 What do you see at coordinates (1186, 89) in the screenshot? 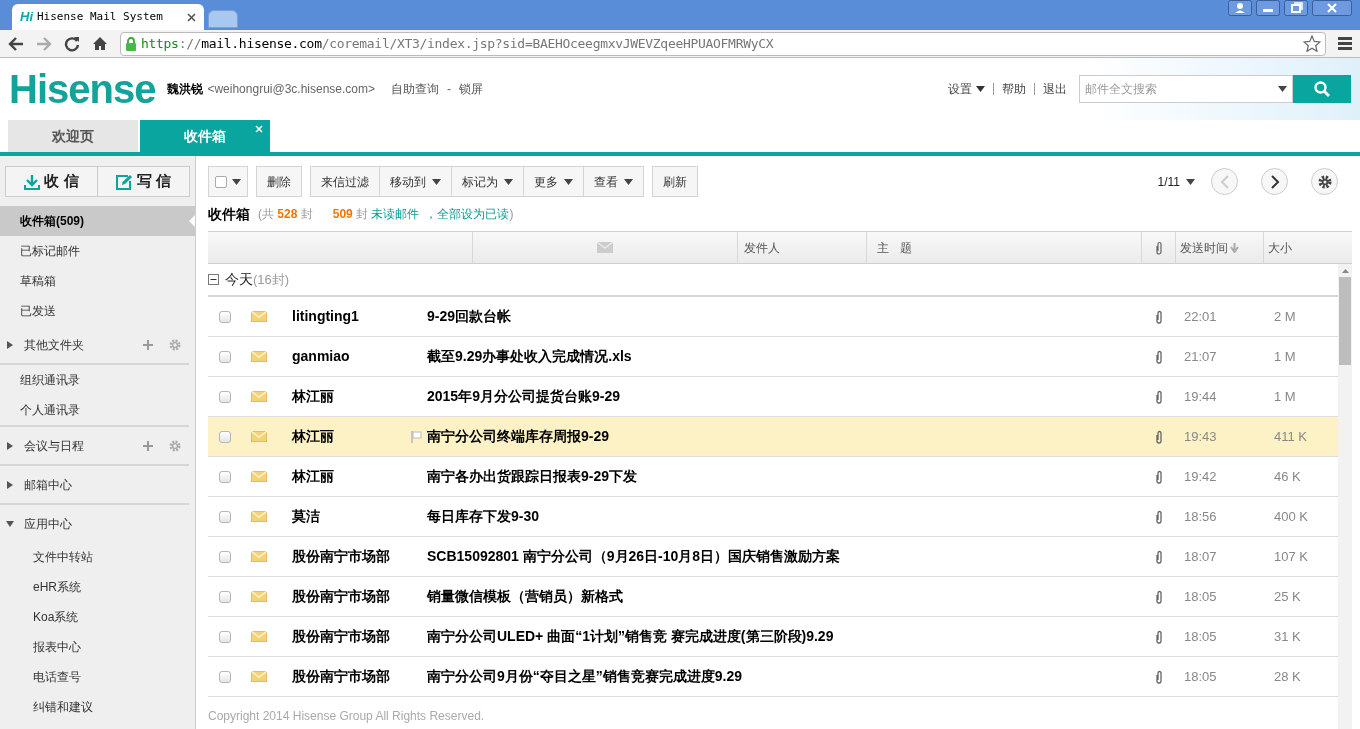
I see `search-field: 邮件全文搜索` at bounding box center [1186, 89].